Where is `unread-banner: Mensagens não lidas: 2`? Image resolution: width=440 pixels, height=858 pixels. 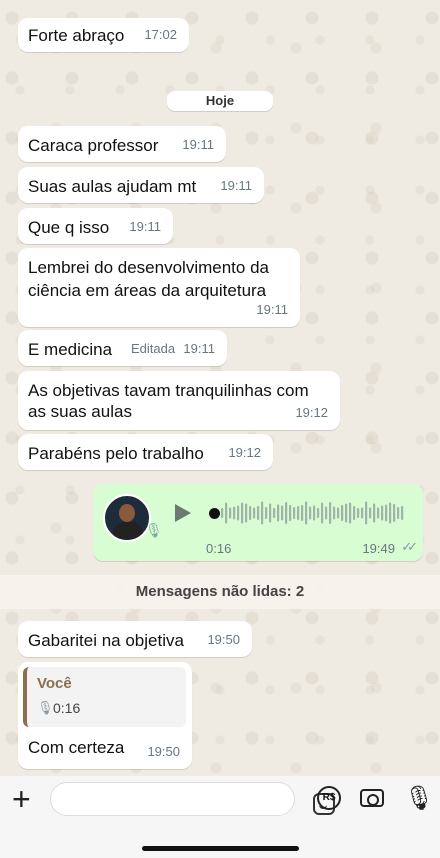 unread-banner: Mensagens não lidas: 2 is located at coordinates (220, 592).